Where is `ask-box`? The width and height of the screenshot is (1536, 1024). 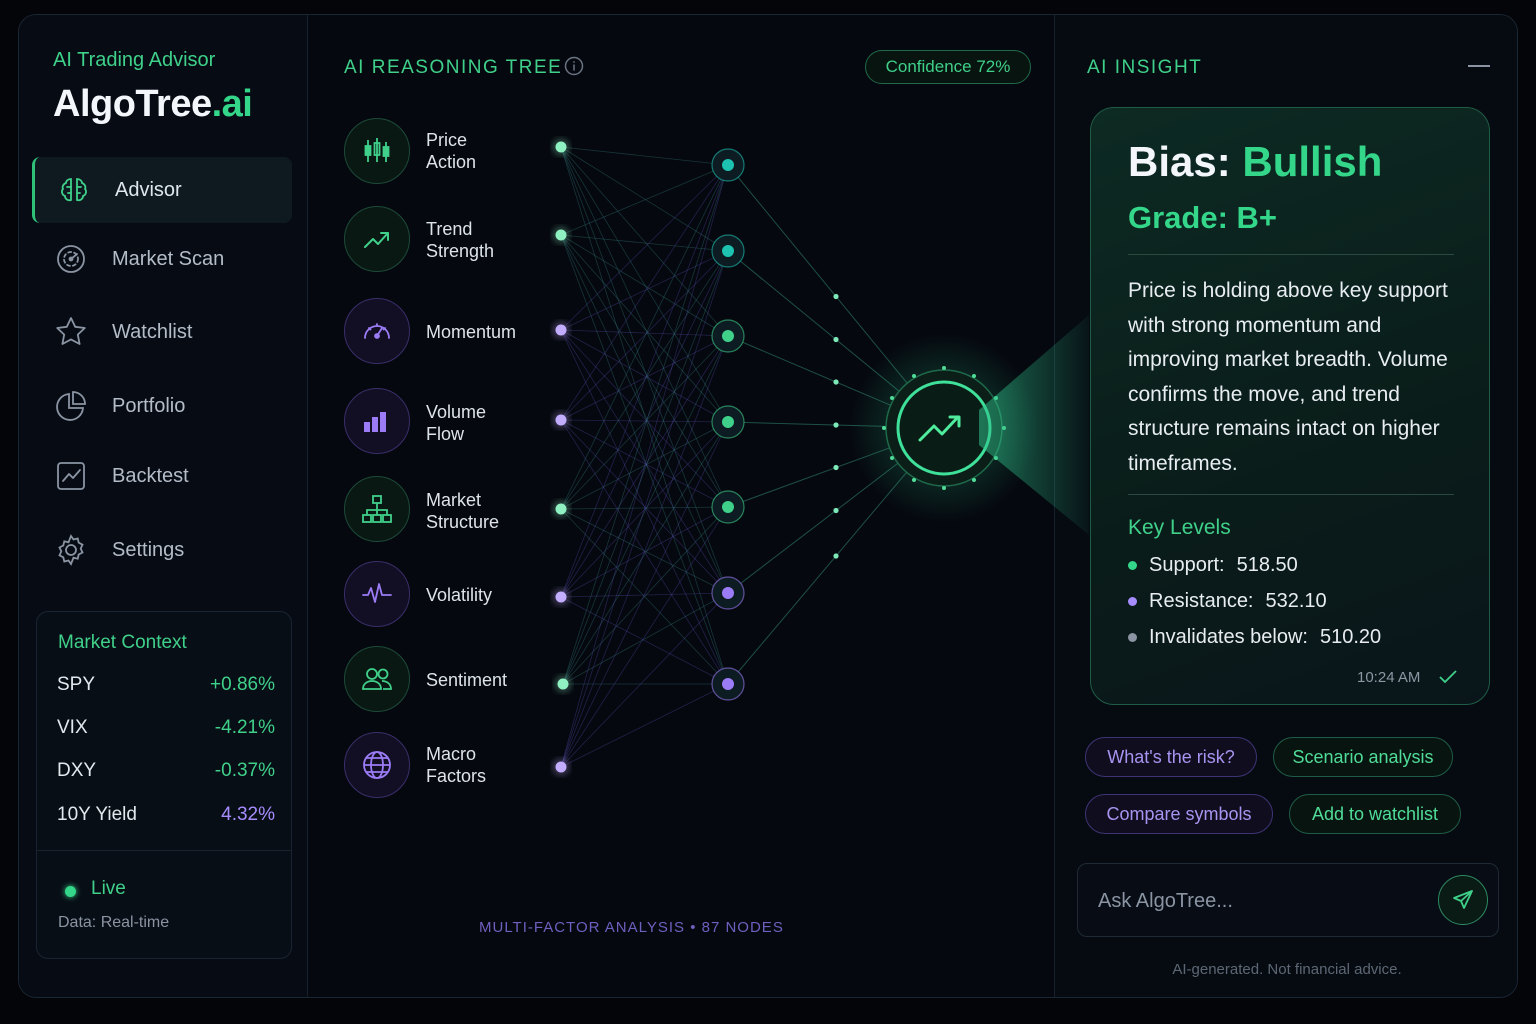
ask-box is located at coordinates (1288, 900).